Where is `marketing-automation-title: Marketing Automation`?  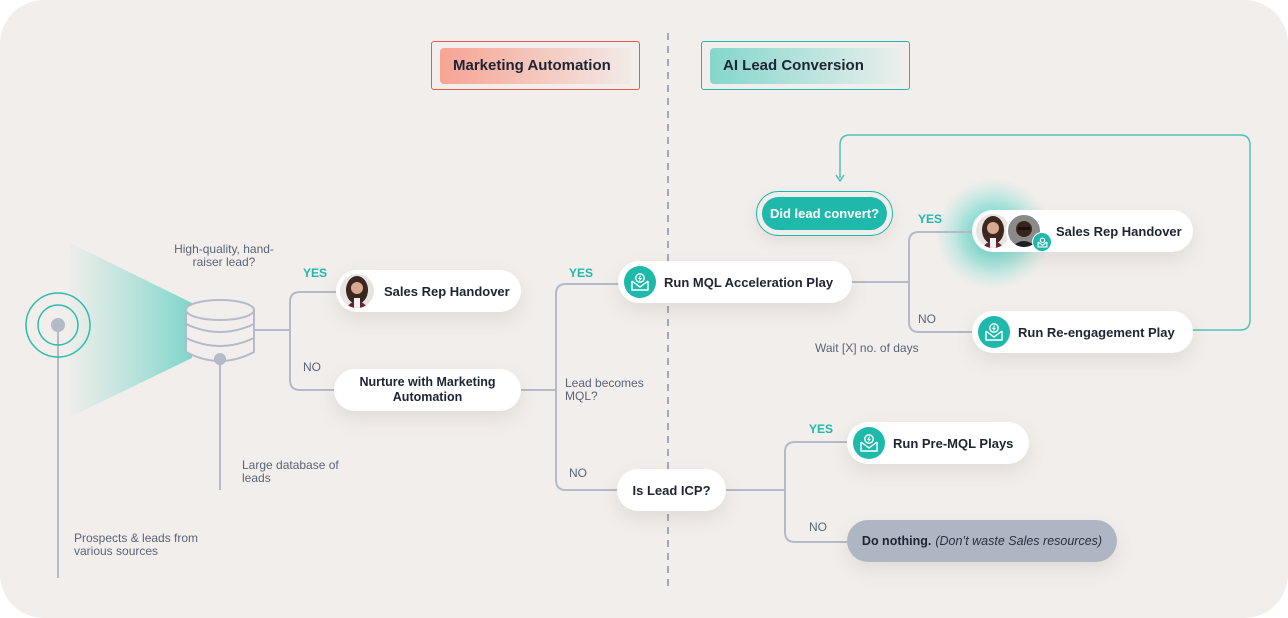
marketing-automation-title: Marketing Automation is located at coordinates (535, 65).